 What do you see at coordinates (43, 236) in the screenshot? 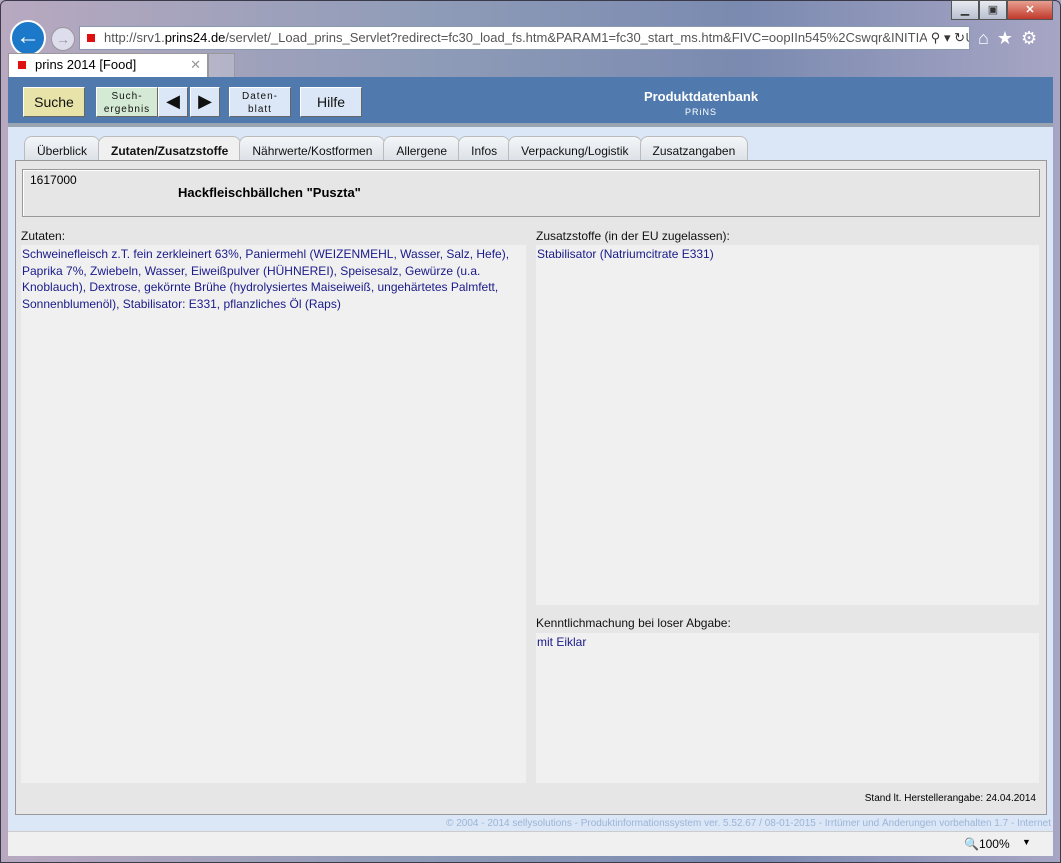
I see `ingredients-label: Zutaten:` at bounding box center [43, 236].